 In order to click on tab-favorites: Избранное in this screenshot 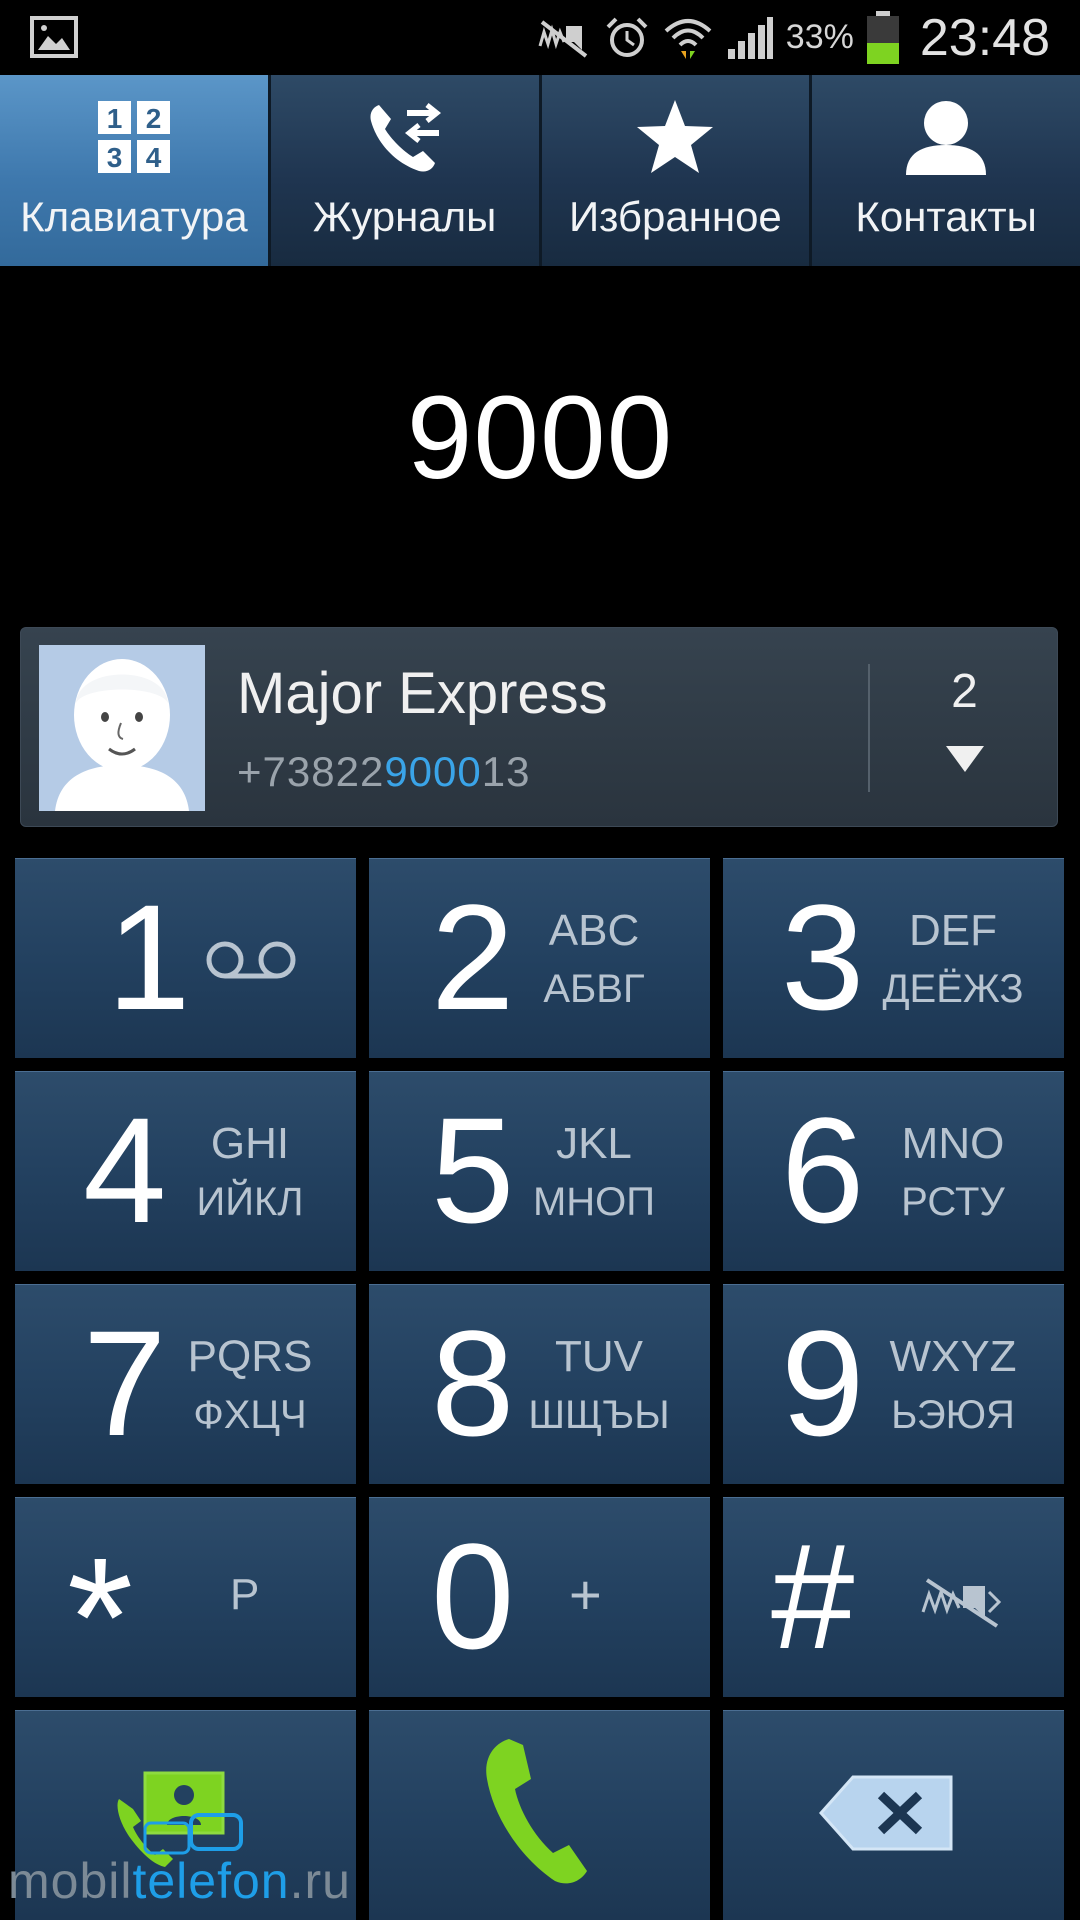, I will do `click(675, 170)`.